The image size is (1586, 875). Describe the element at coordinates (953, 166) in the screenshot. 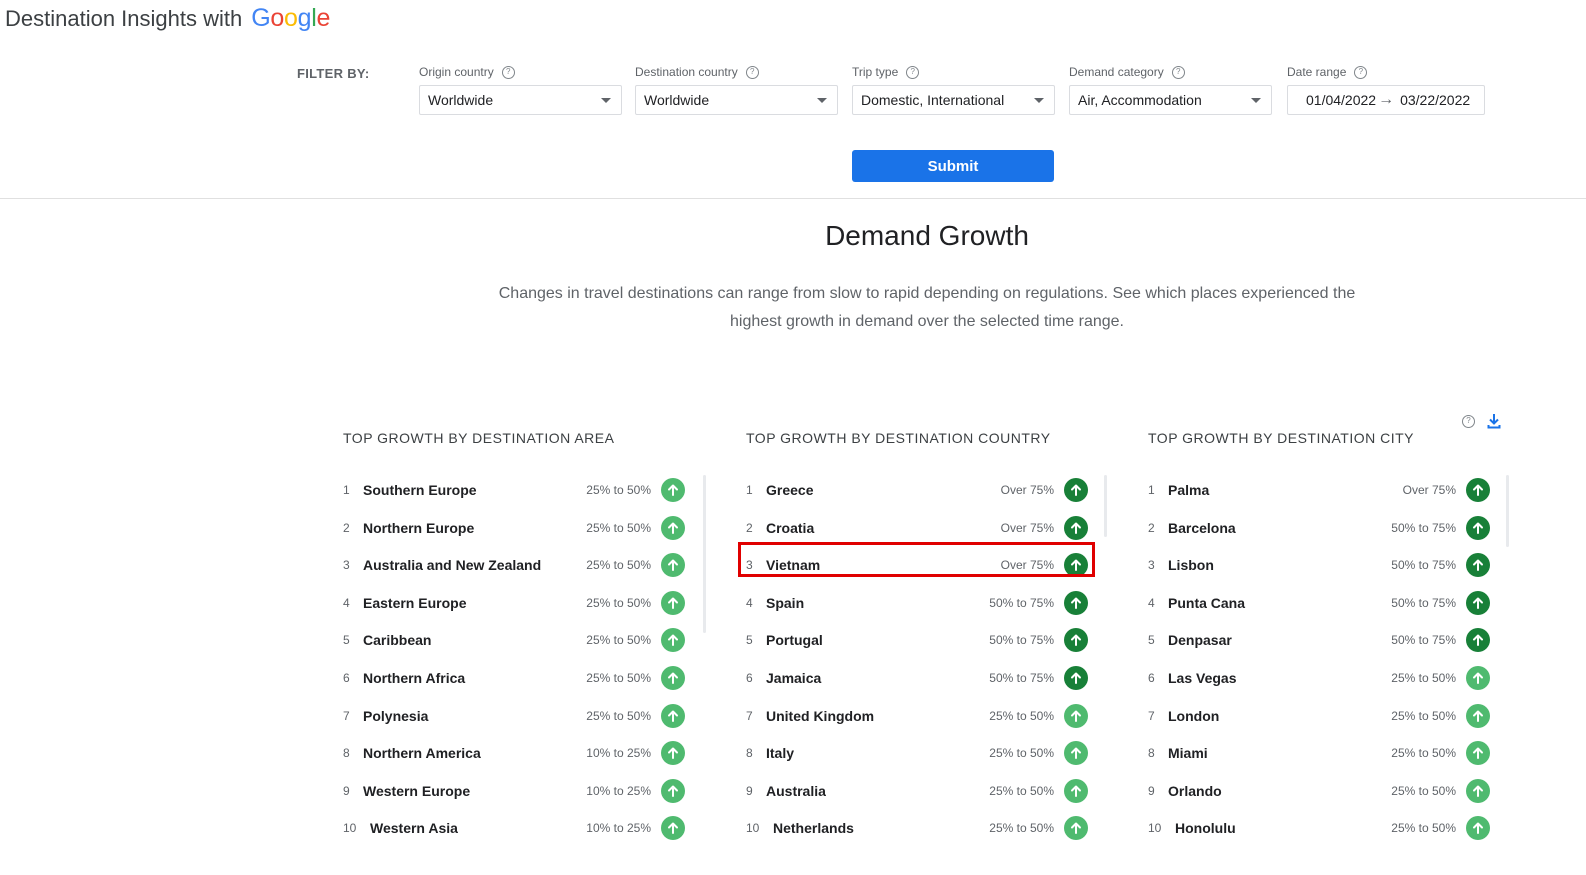

I see `submit-button: Submit` at that location.